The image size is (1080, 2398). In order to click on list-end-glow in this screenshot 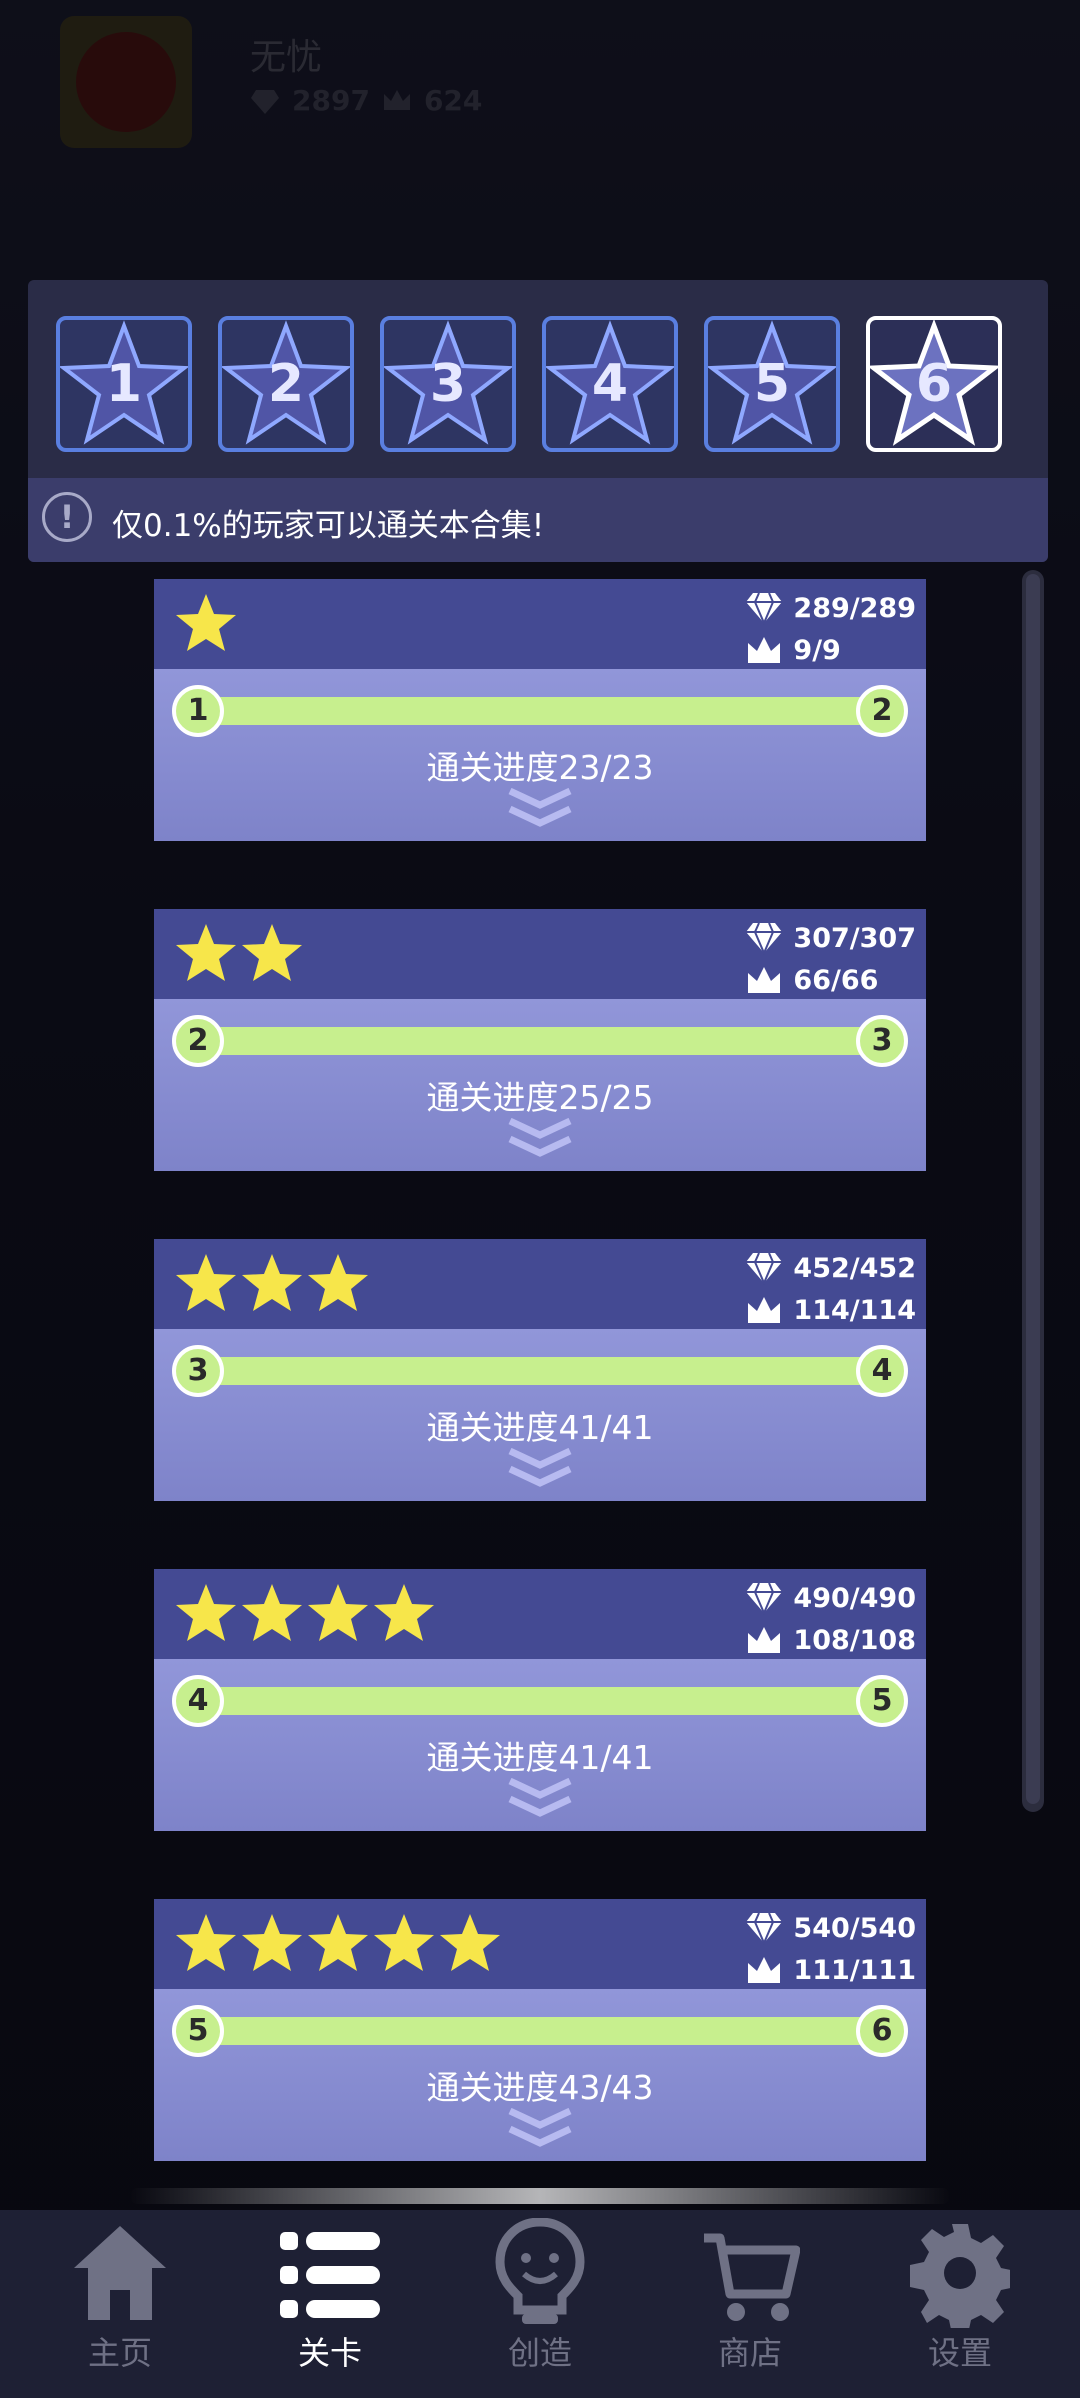, I will do `click(540, 2196)`.